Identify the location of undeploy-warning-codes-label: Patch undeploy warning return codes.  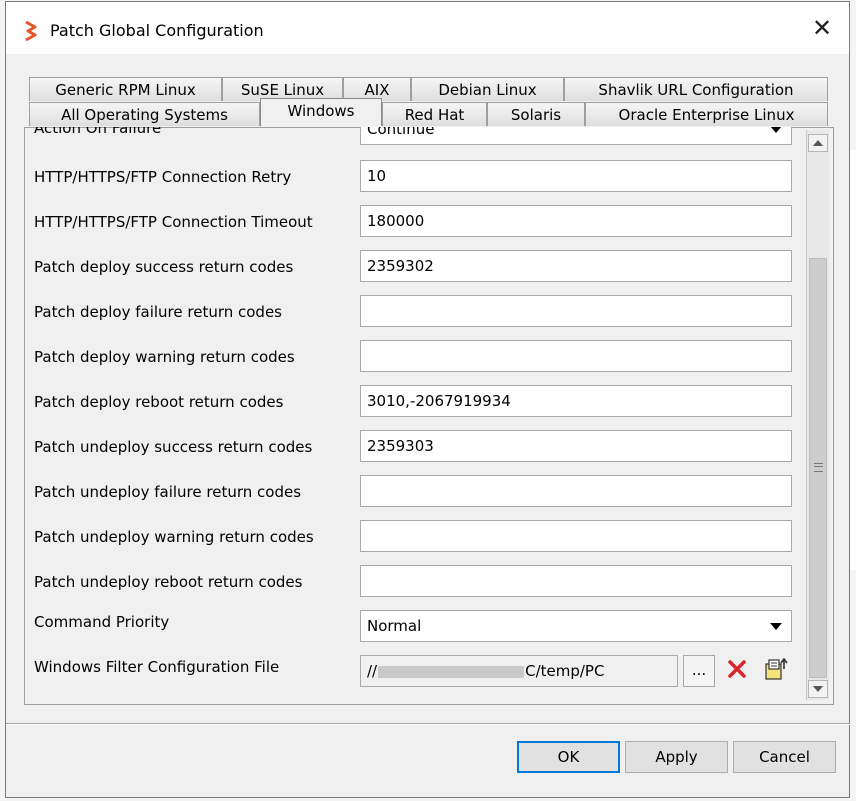
(174, 537).